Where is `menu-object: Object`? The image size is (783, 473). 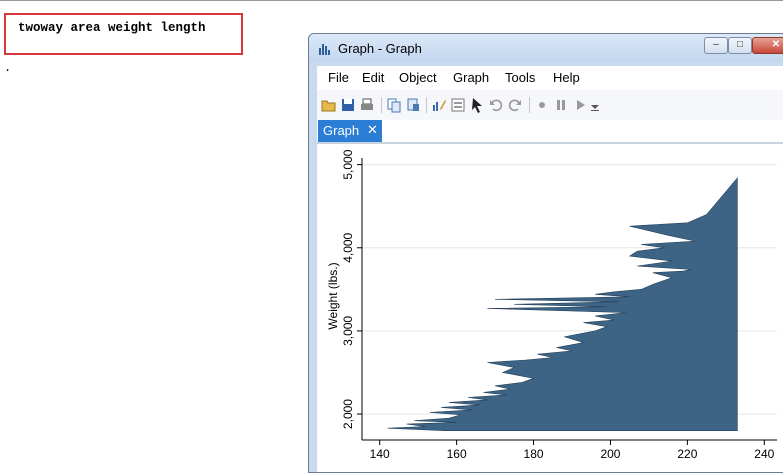 menu-object: Object is located at coordinates (418, 77).